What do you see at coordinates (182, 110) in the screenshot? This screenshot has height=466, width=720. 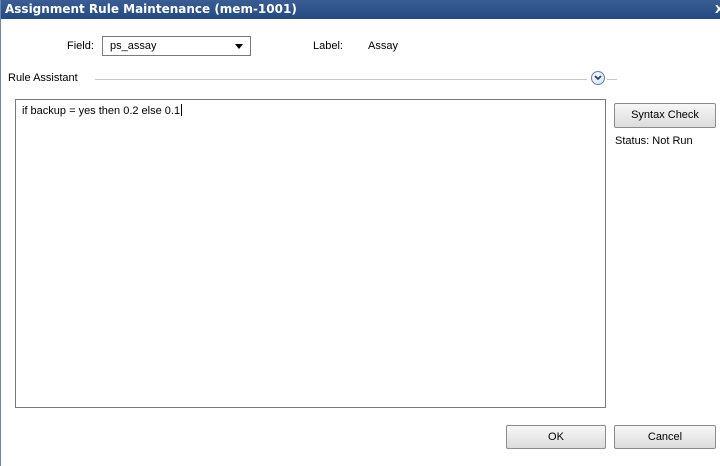 I see `text-caret` at bounding box center [182, 110].